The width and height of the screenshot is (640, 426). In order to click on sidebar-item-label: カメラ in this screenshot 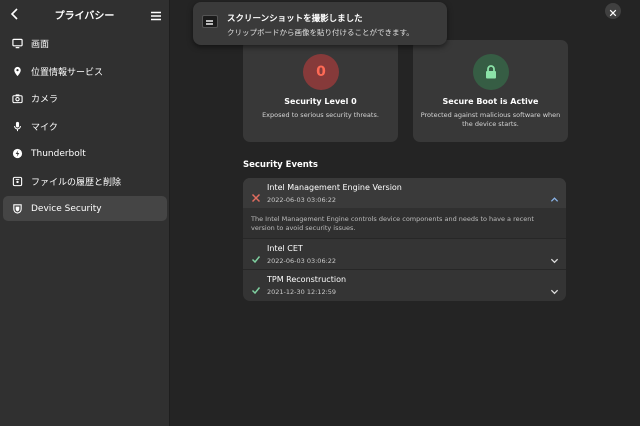, I will do `click(45, 100)`.